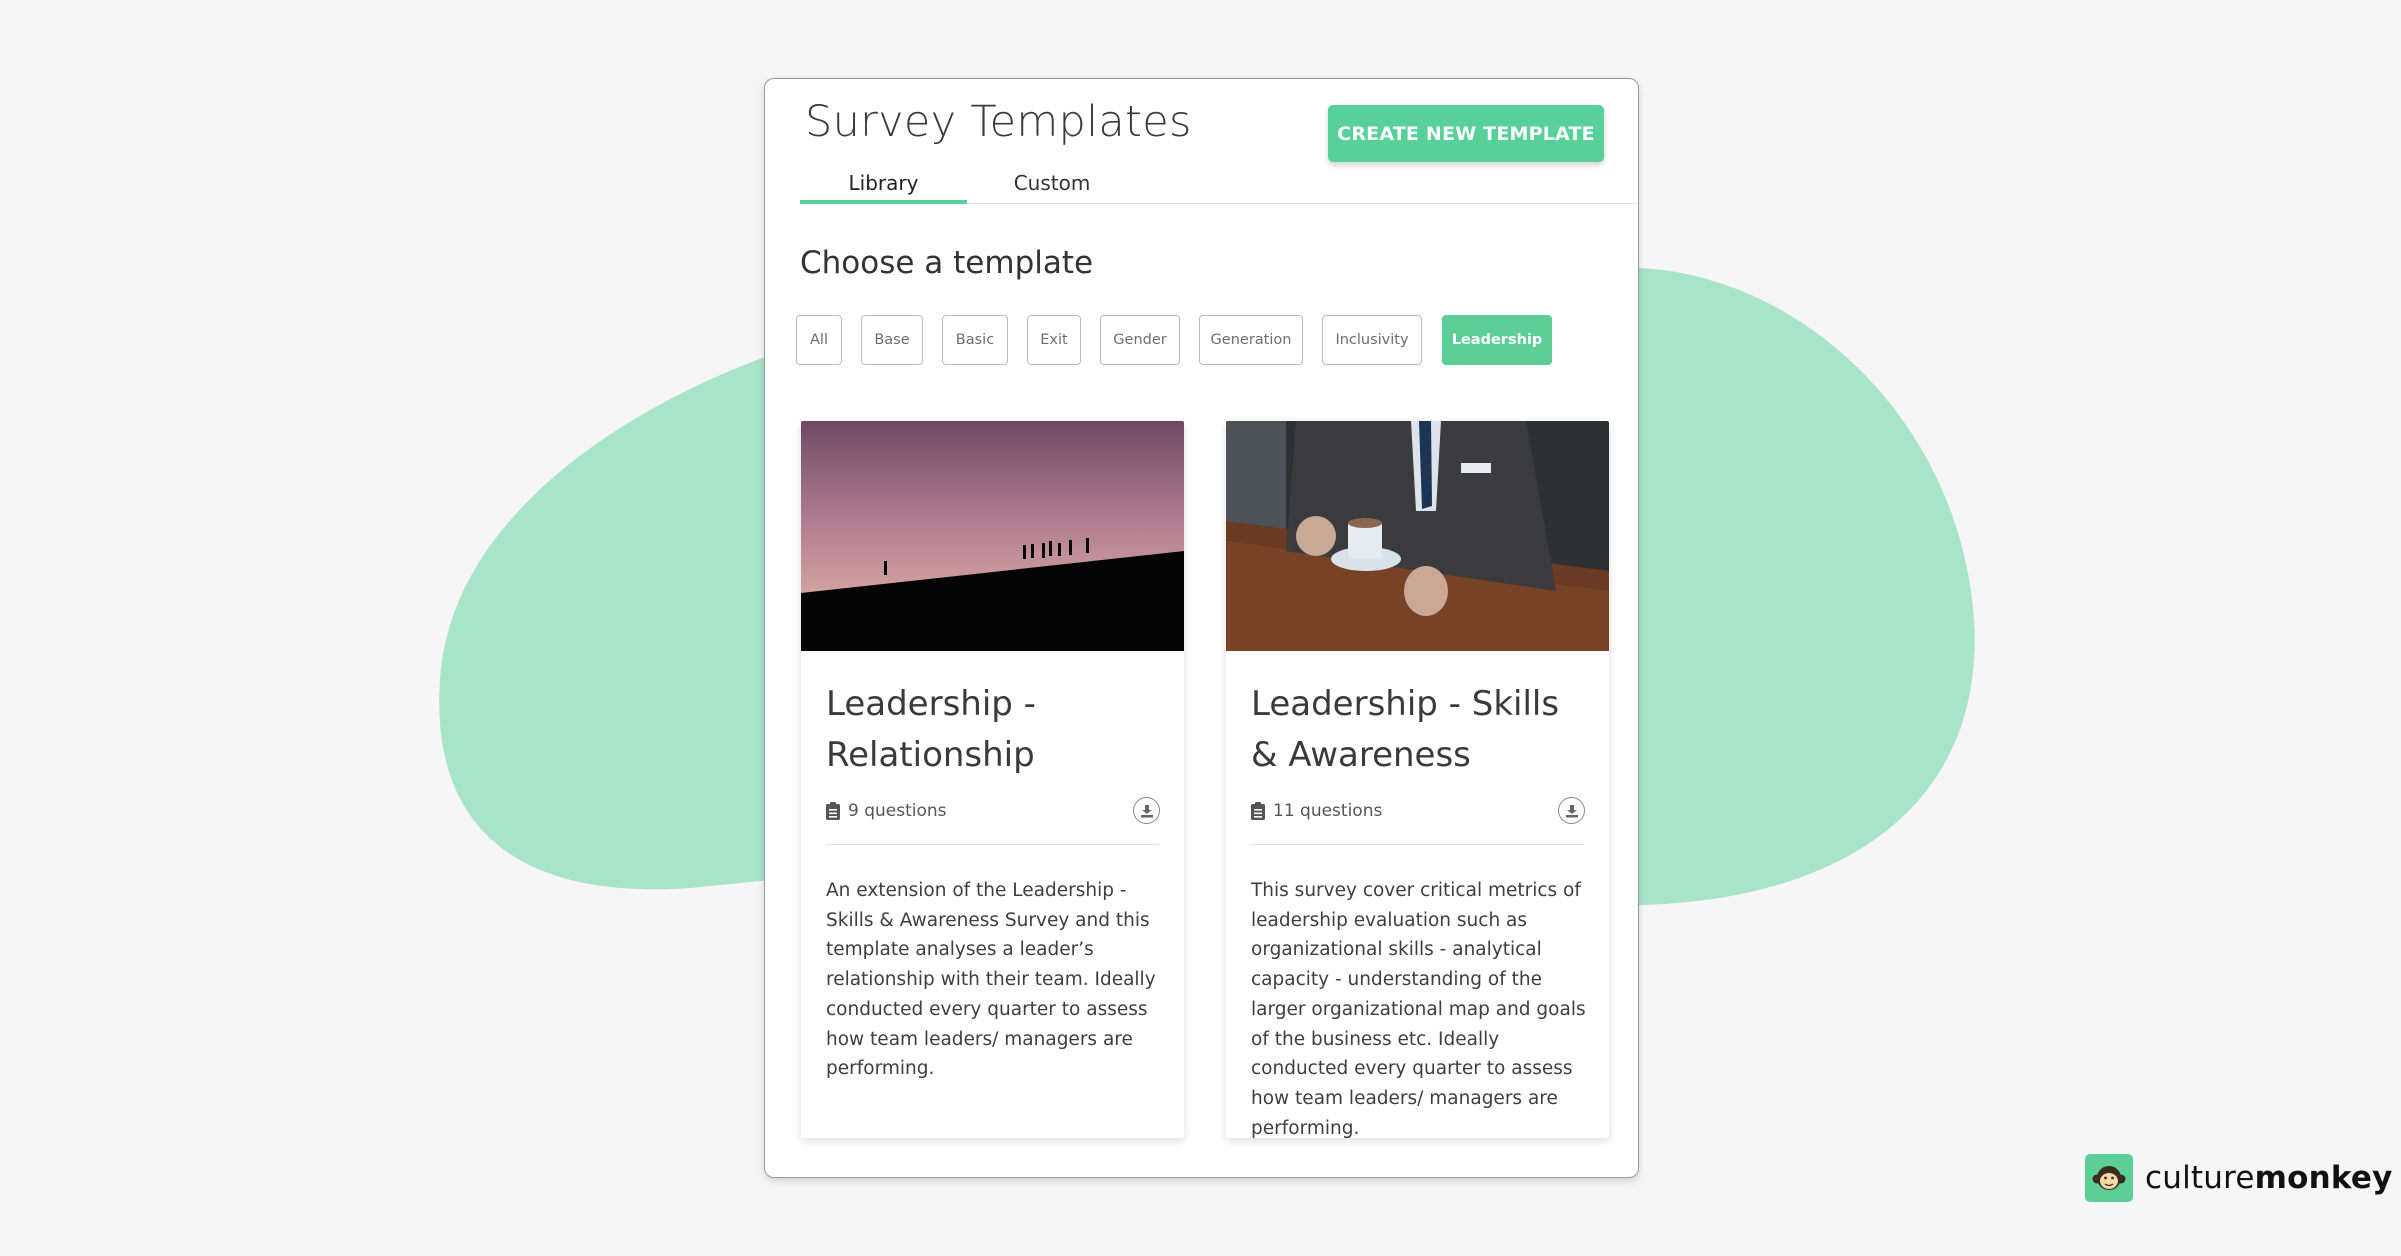  I want to click on brand-name-light: culture, so click(2200, 1178).